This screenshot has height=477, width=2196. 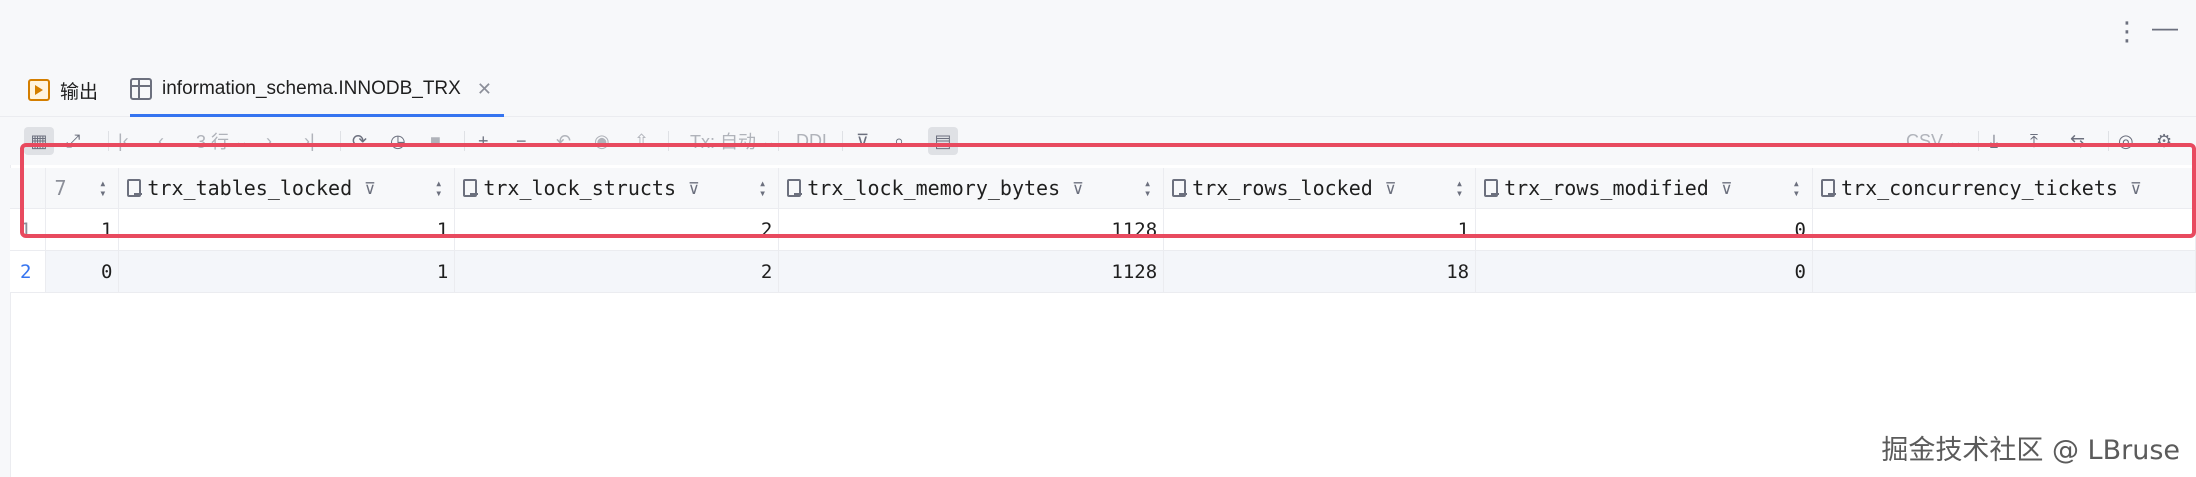 I want to click on preview-icon: ◉, so click(x=602, y=141).